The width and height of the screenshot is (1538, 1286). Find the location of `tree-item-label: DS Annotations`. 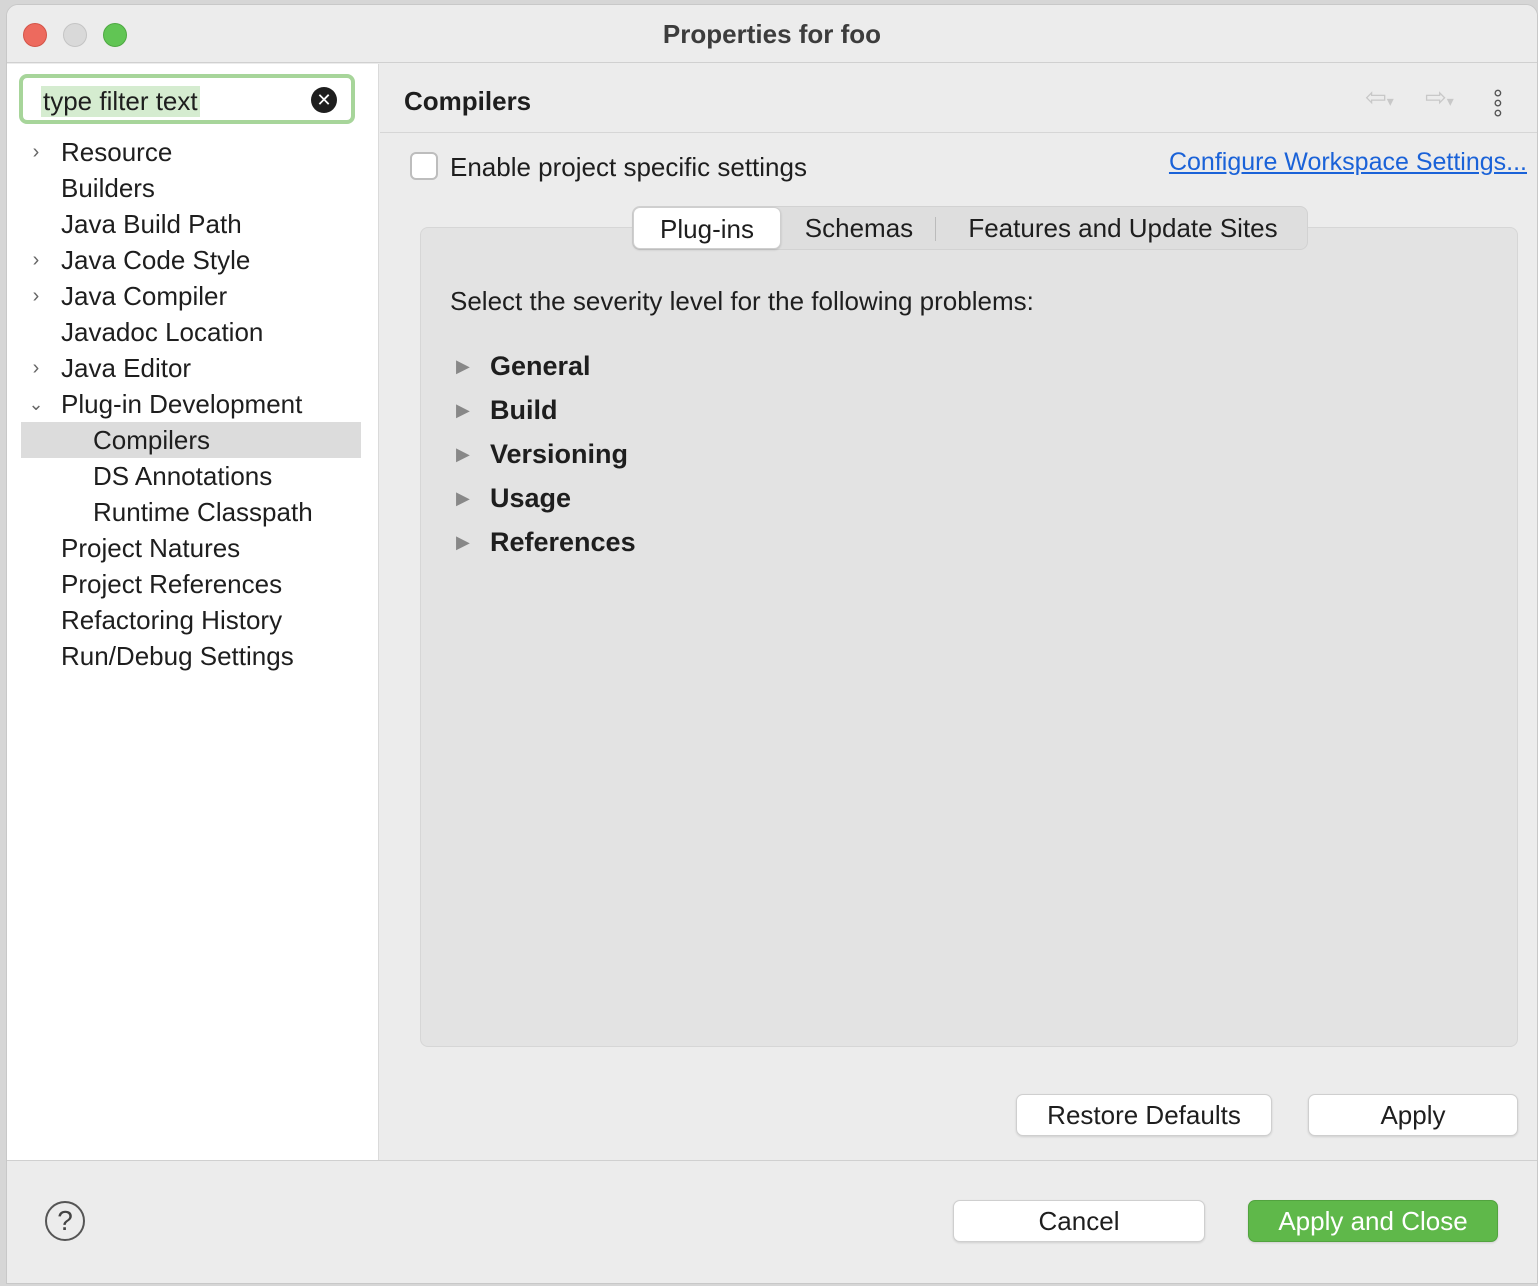

tree-item-label: DS Annotations is located at coordinates (183, 476).